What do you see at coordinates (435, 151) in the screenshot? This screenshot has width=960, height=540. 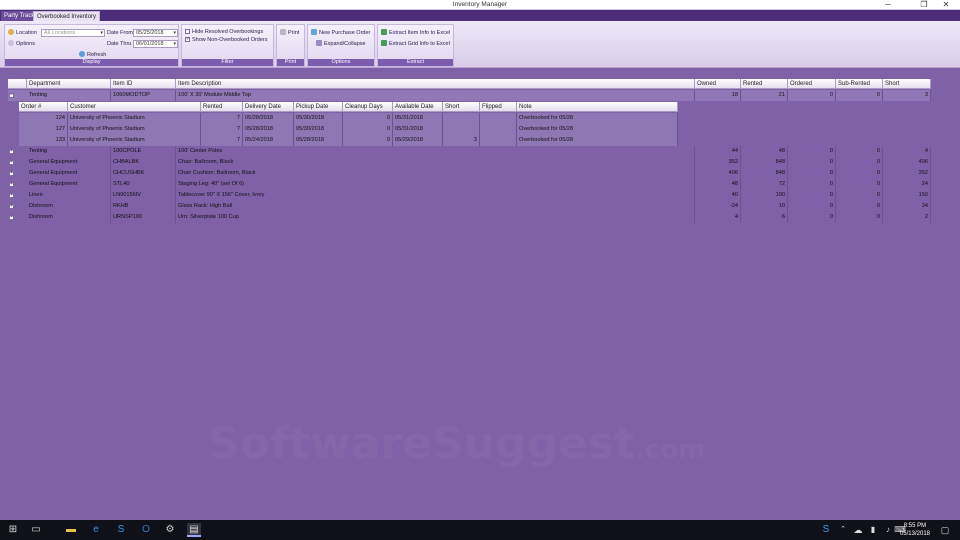 I see `cell-description: 100' Center Poles` at bounding box center [435, 151].